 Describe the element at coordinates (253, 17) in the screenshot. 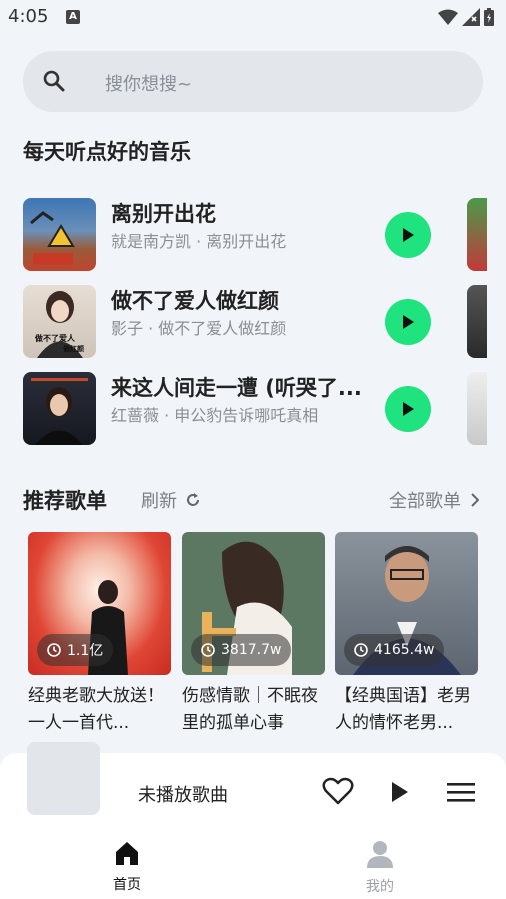

I see `status-bar: 4:05 A` at that location.